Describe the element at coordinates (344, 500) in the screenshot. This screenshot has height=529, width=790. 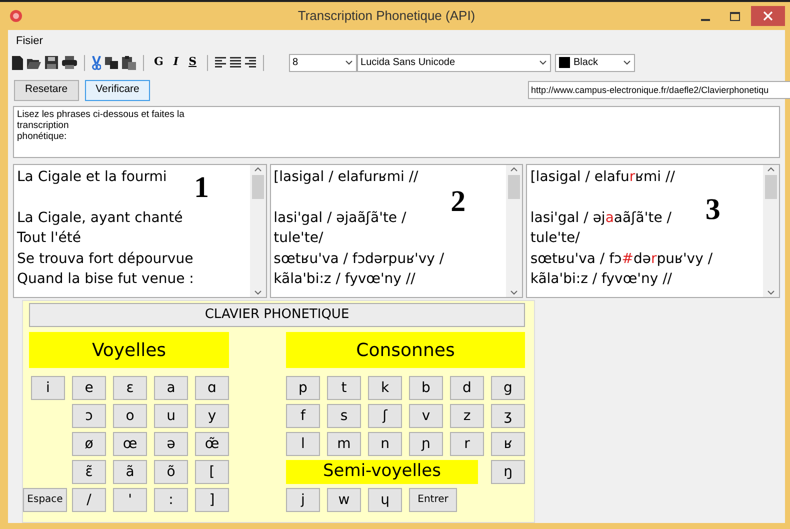
I see `key: w` at that location.